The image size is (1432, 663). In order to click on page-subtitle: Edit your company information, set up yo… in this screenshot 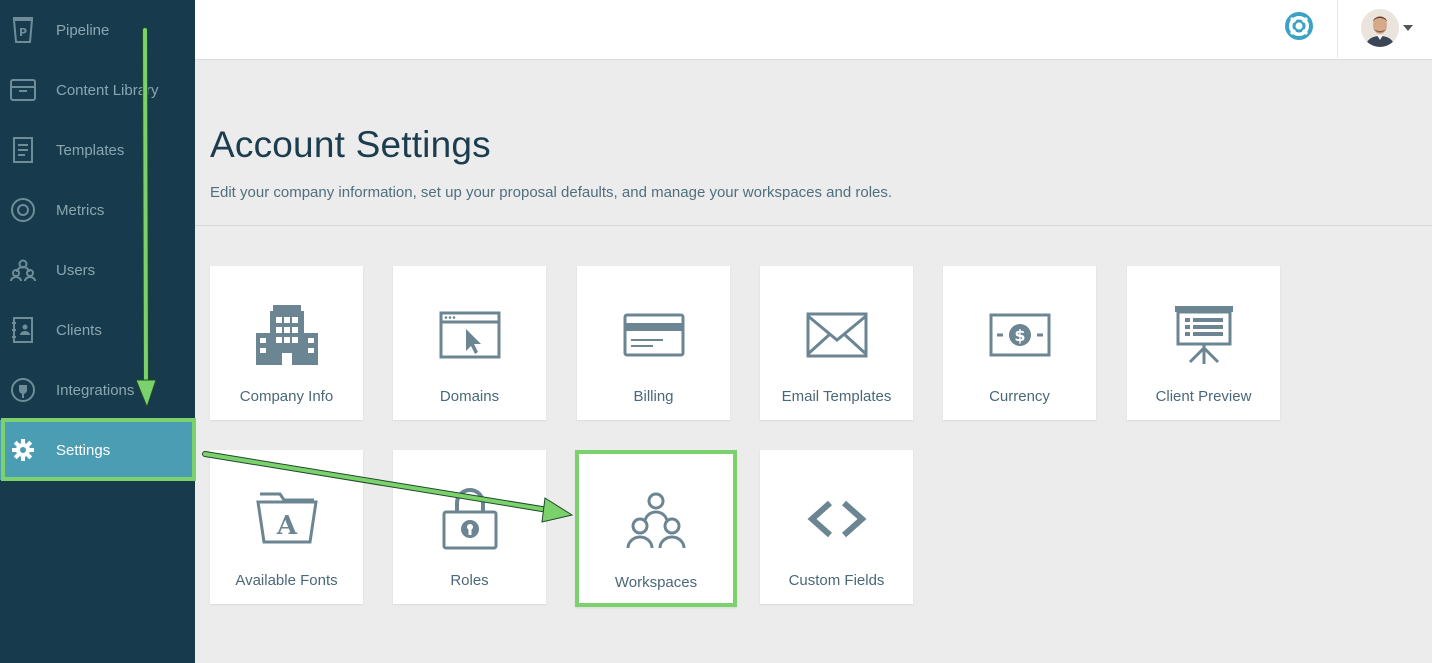, I will do `click(551, 192)`.